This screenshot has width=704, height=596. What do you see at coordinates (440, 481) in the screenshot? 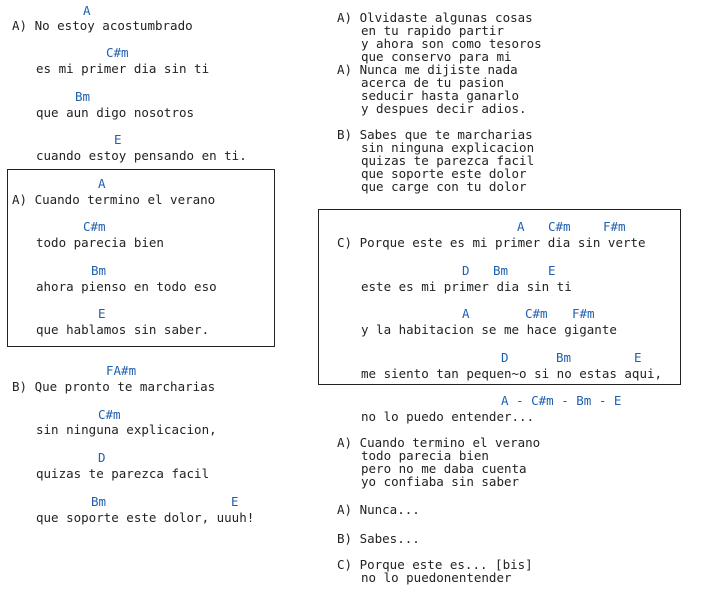
I see `lyric-line: yo confiaba sin saber` at bounding box center [440, 481].